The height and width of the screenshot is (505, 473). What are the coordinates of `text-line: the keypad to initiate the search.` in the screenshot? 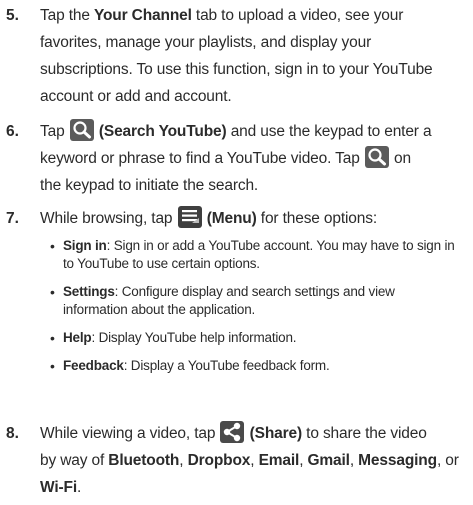 It's located at (149, 185).